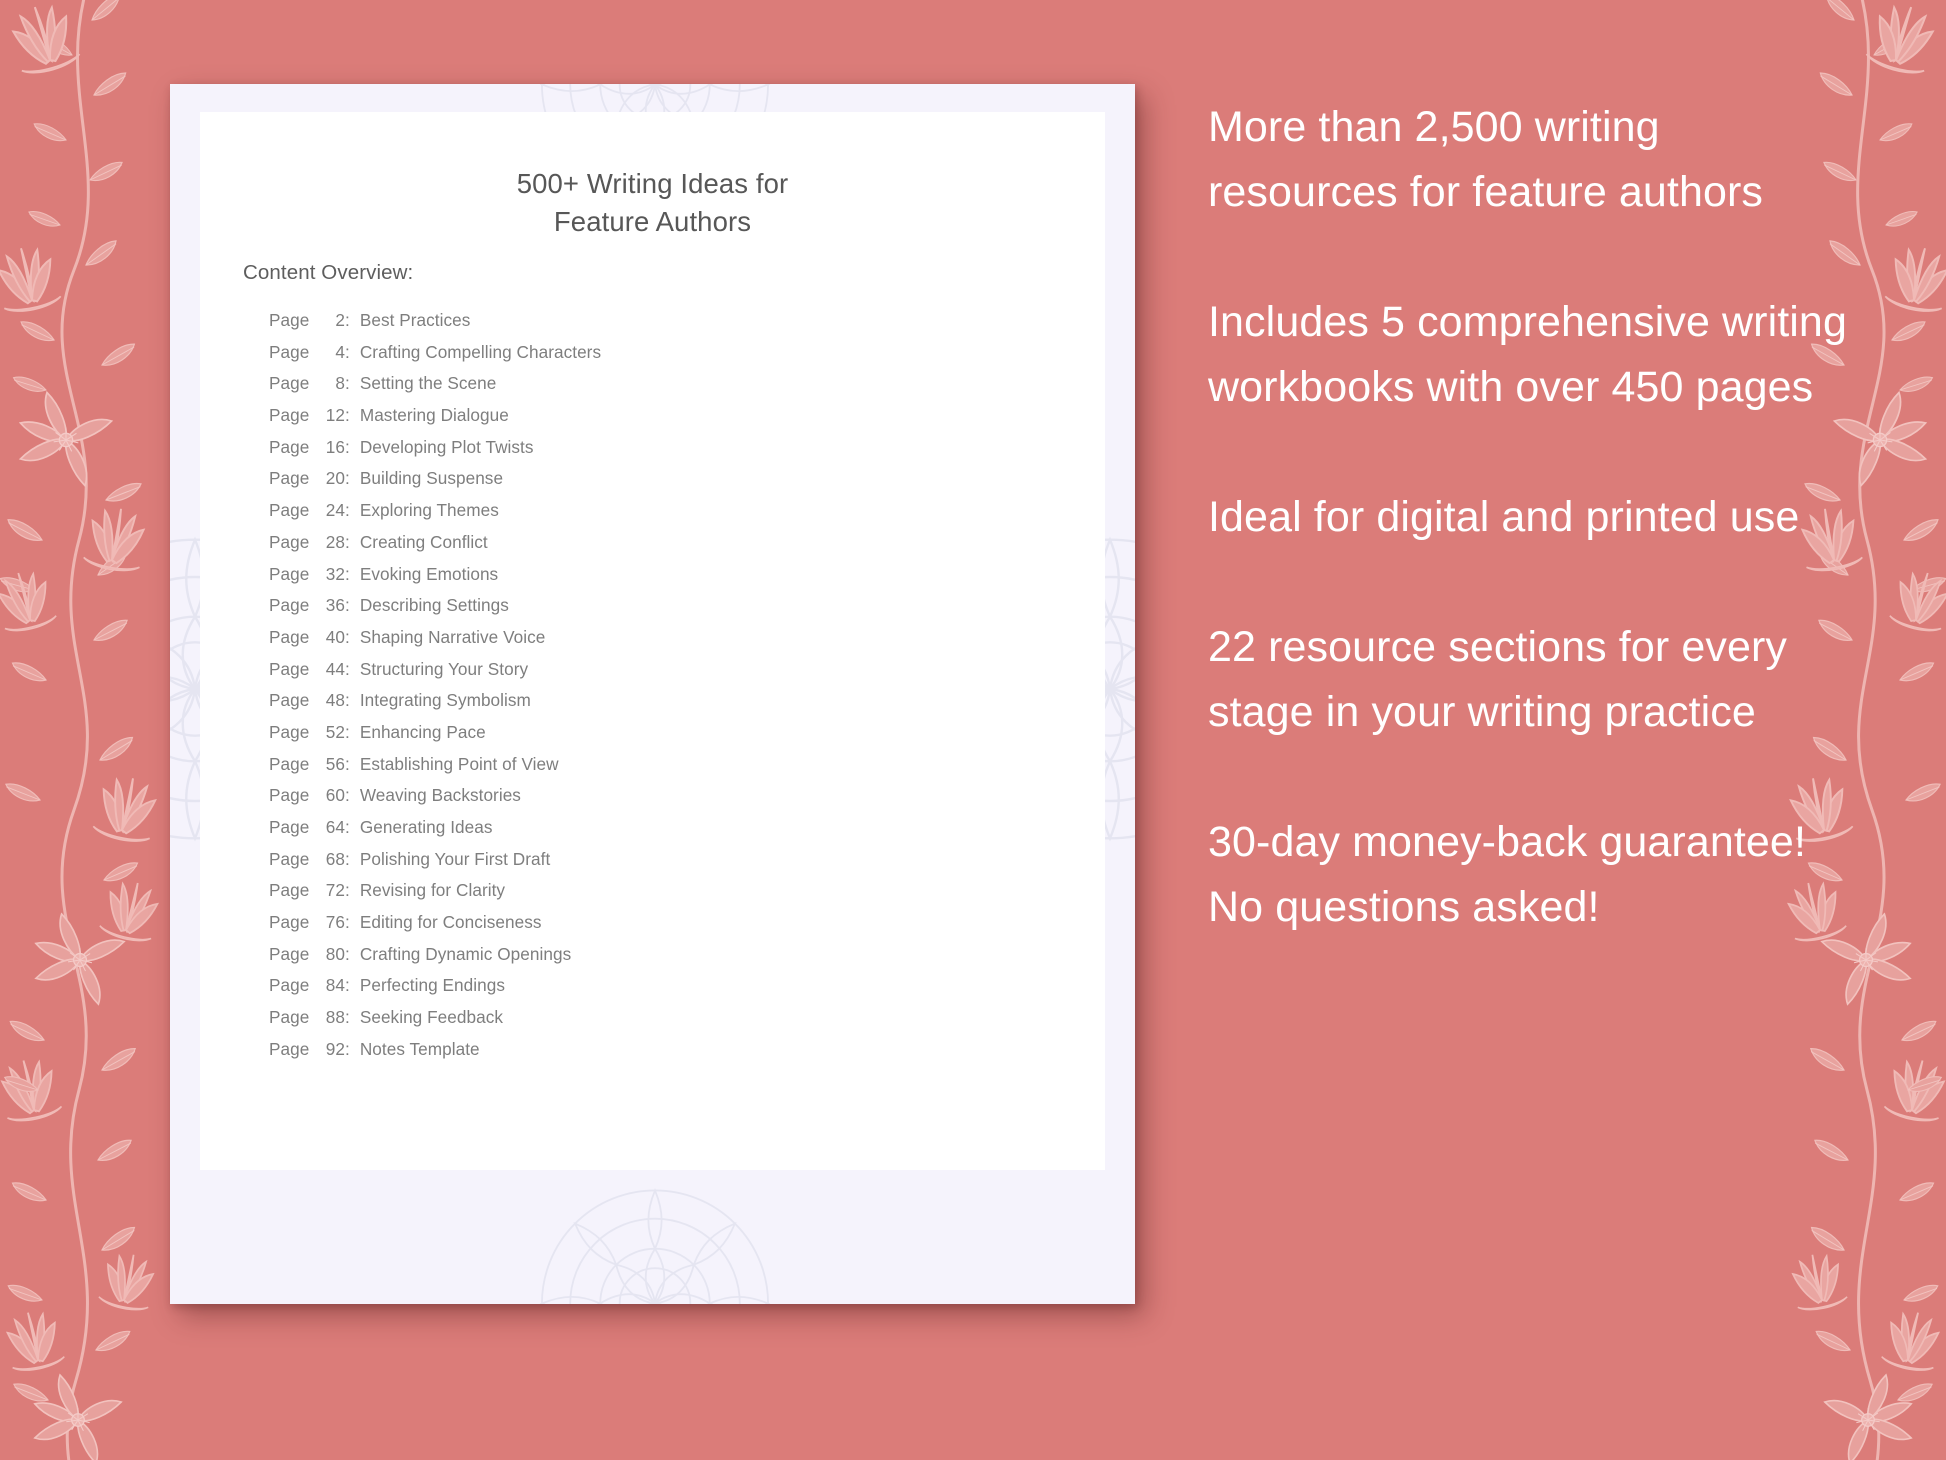 The image size is (1946, 1460). Describe the element at coordinates (434, 605) in the screenshot. I see `toc-entry-title: Describing Settings` at that location.